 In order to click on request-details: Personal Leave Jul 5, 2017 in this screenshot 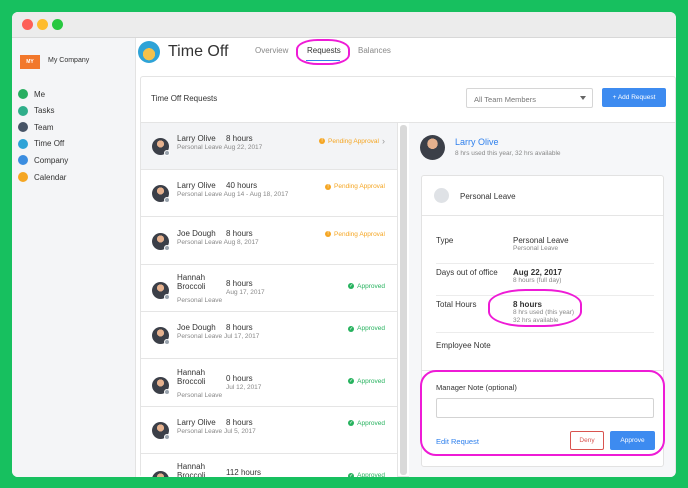, I will do `click(216, 431)`.